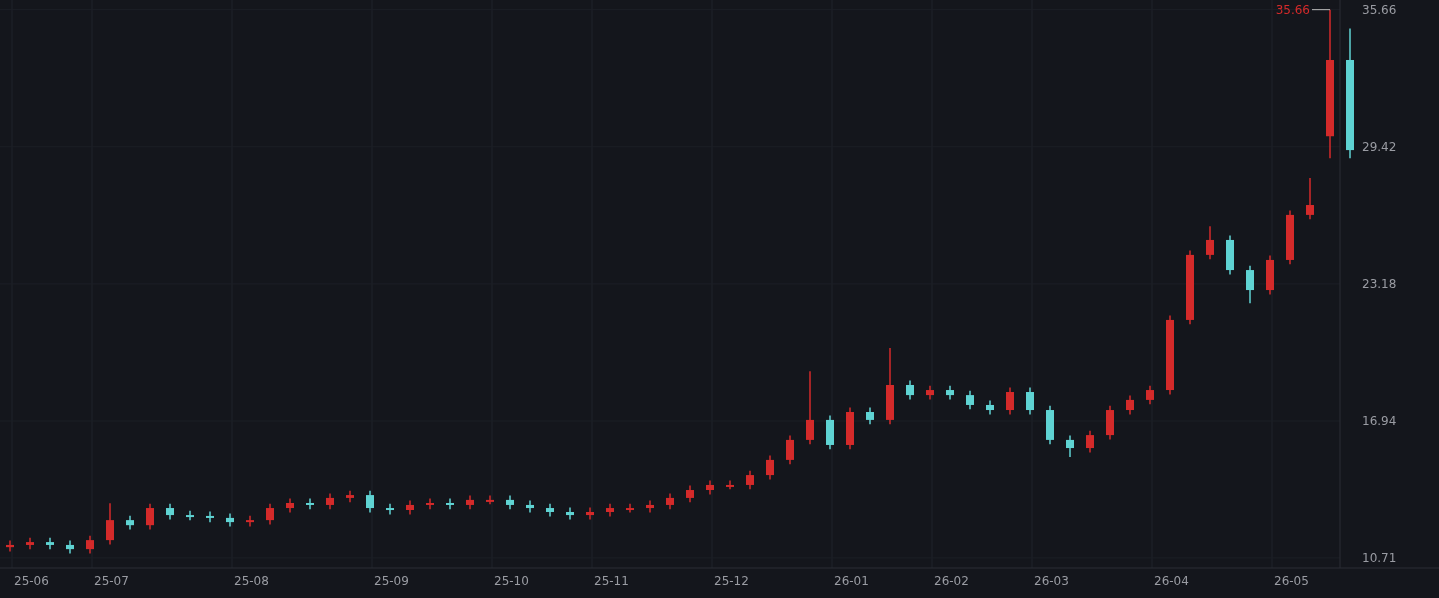 This screenshot has height=598, width=1439. Describe the element at coordinates (851, 581) in the screenshot. I see `x-axis-label: 26-01` at that location.